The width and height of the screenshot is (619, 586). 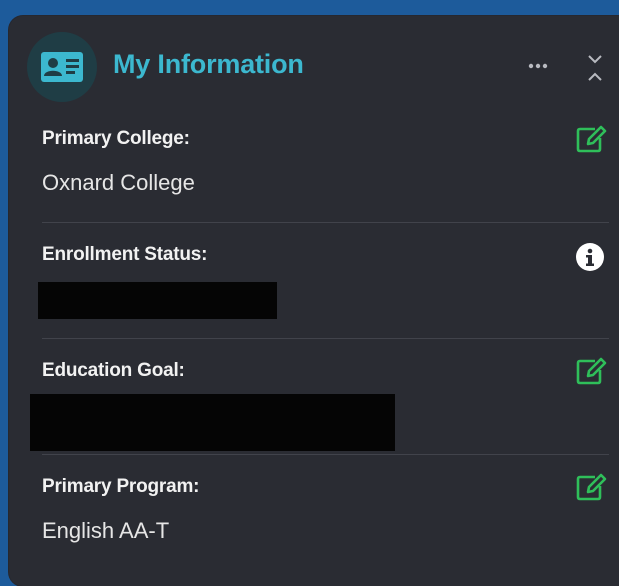 I want to click on id-card-icon, so click(x=62, y=67).